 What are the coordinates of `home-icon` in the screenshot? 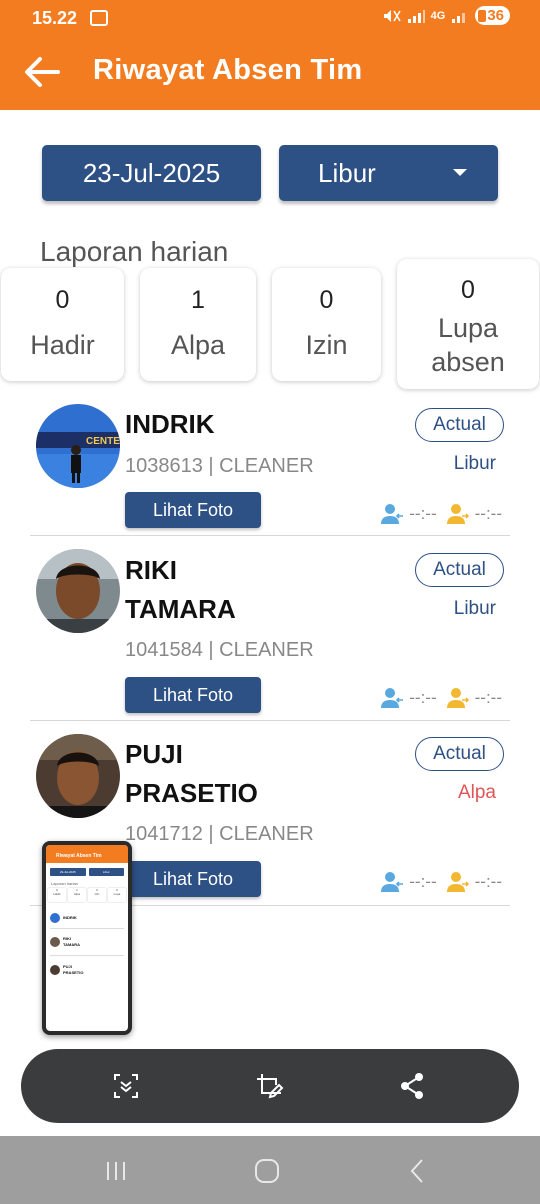 It's located at (267, 1171).